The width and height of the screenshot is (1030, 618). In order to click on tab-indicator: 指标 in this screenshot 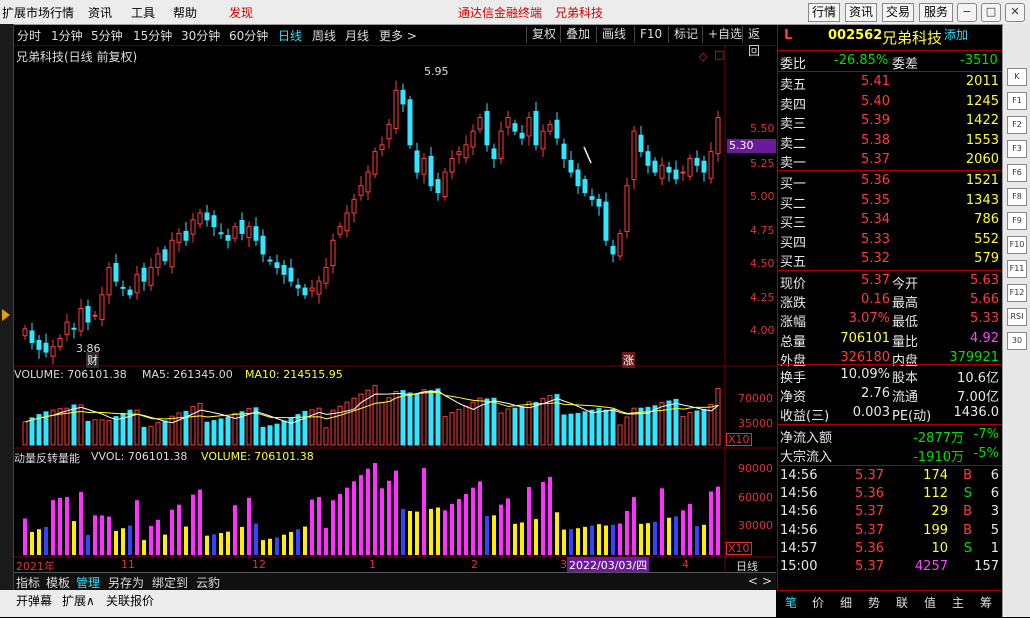, I will do `click(28, 582)`.